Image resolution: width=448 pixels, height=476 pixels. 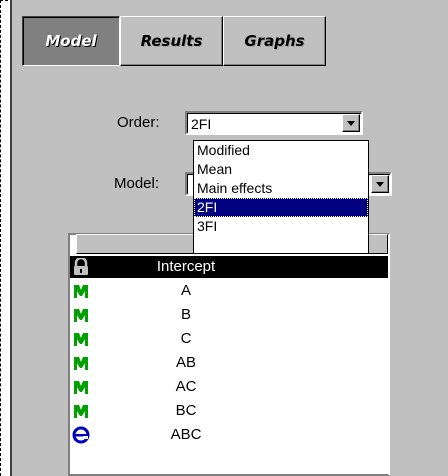 What do you see at coordinates (185, 314) in the screenshot?
I see `term-label: B` at bounding box center [185, 314].